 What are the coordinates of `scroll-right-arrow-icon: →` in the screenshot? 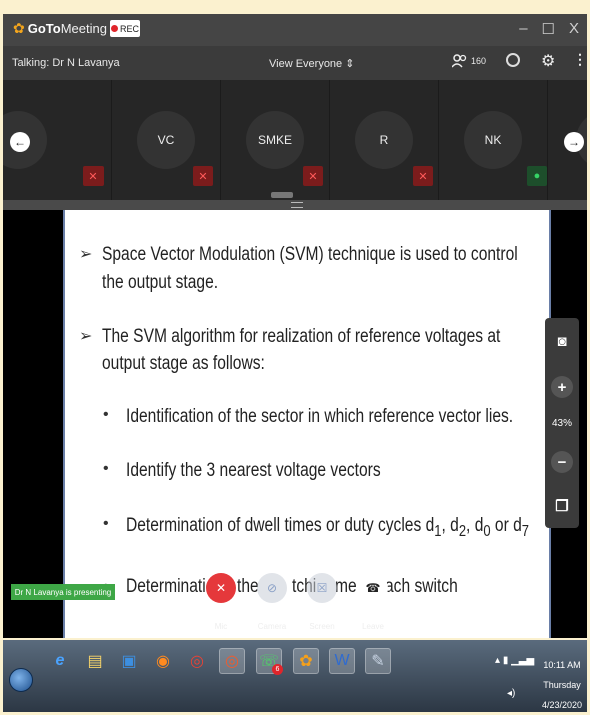 It's located at (574, 142).